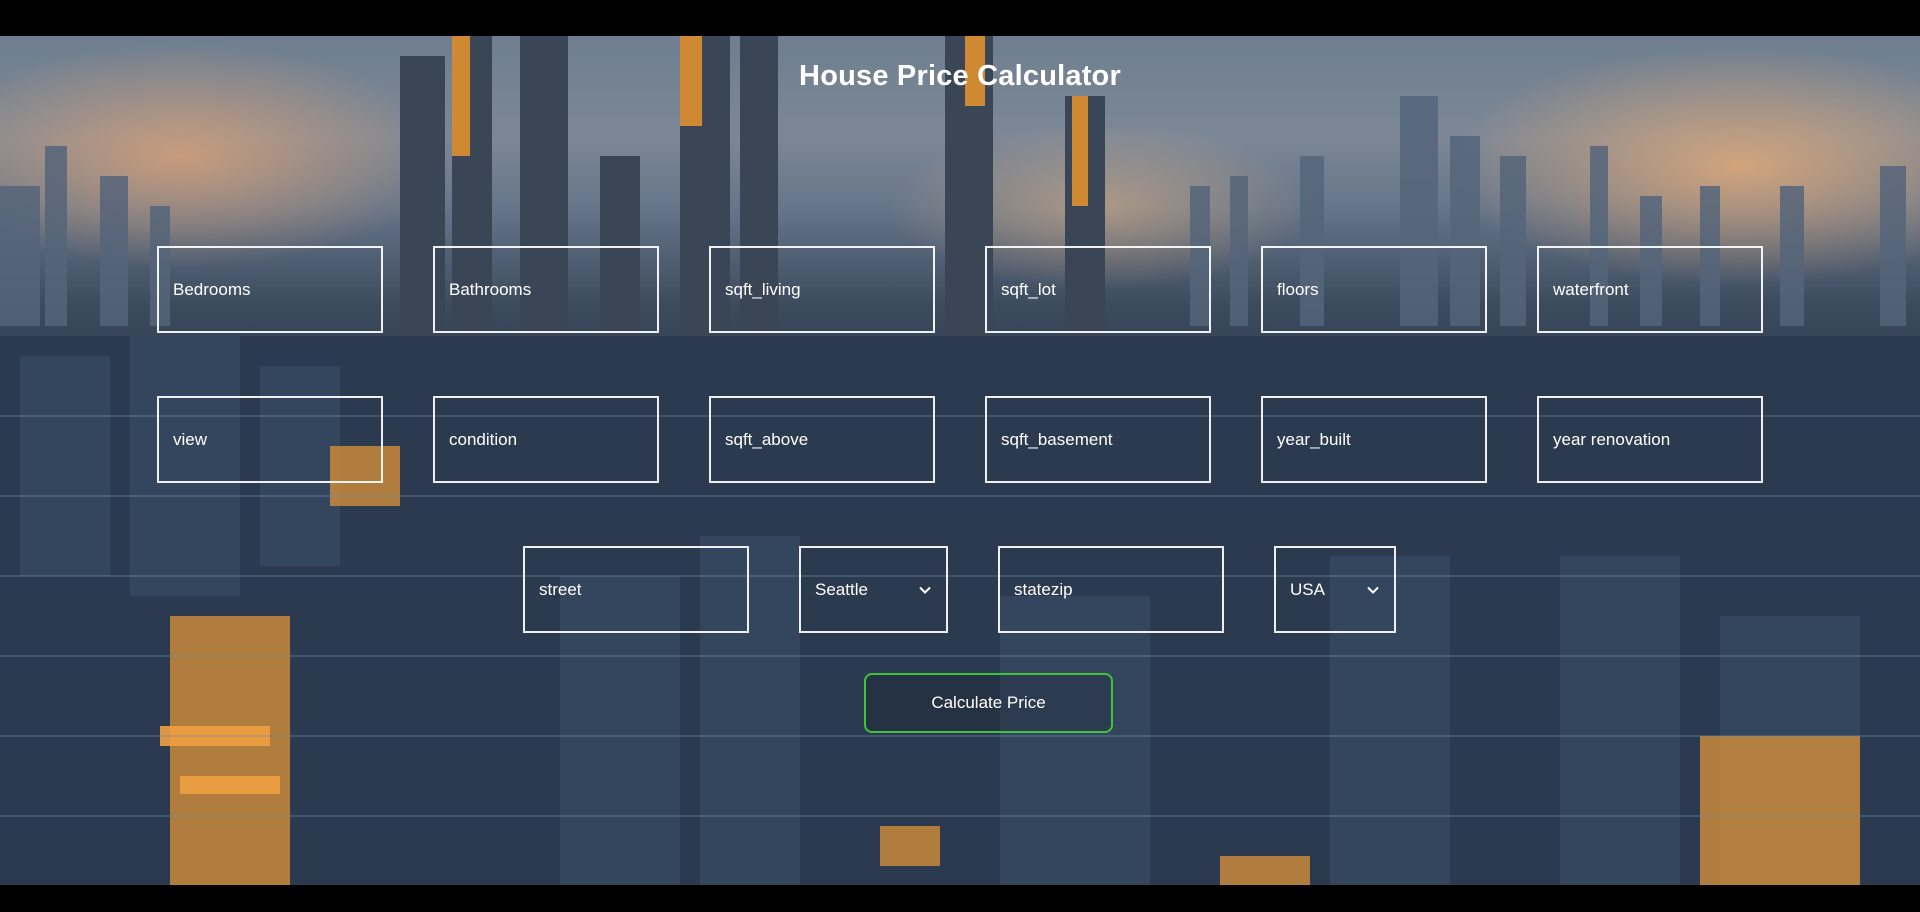 This screenshot has width=1920, height=912. I want to click on page-title: House Price Calculator, so click(960, 76).